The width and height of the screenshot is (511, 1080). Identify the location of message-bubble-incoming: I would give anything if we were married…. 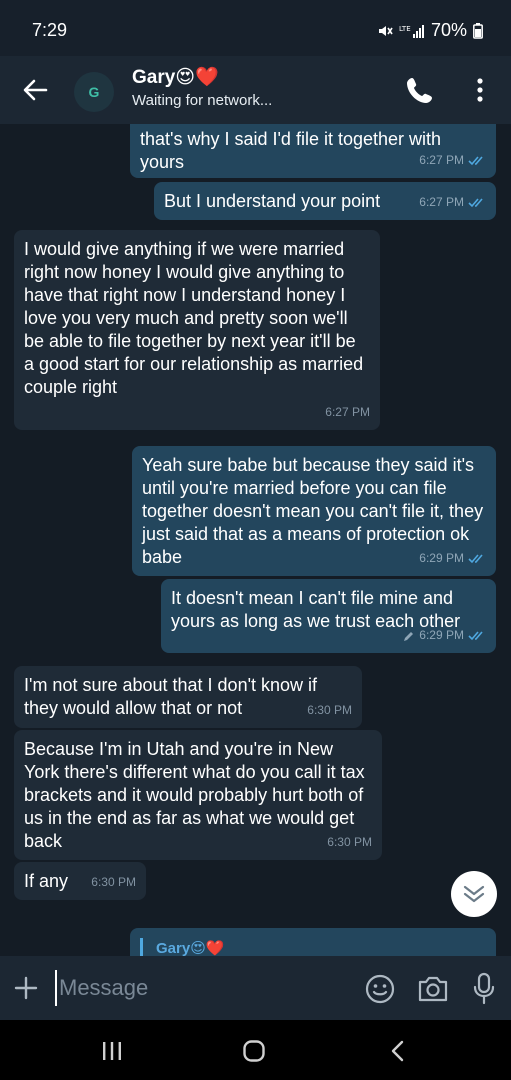
(197, 330).